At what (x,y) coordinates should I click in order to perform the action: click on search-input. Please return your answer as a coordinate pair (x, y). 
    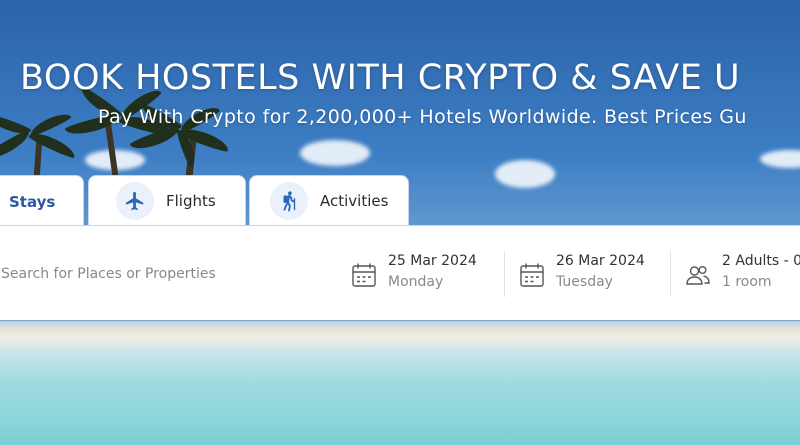
    Looking at the image, I should click on (165, 274).